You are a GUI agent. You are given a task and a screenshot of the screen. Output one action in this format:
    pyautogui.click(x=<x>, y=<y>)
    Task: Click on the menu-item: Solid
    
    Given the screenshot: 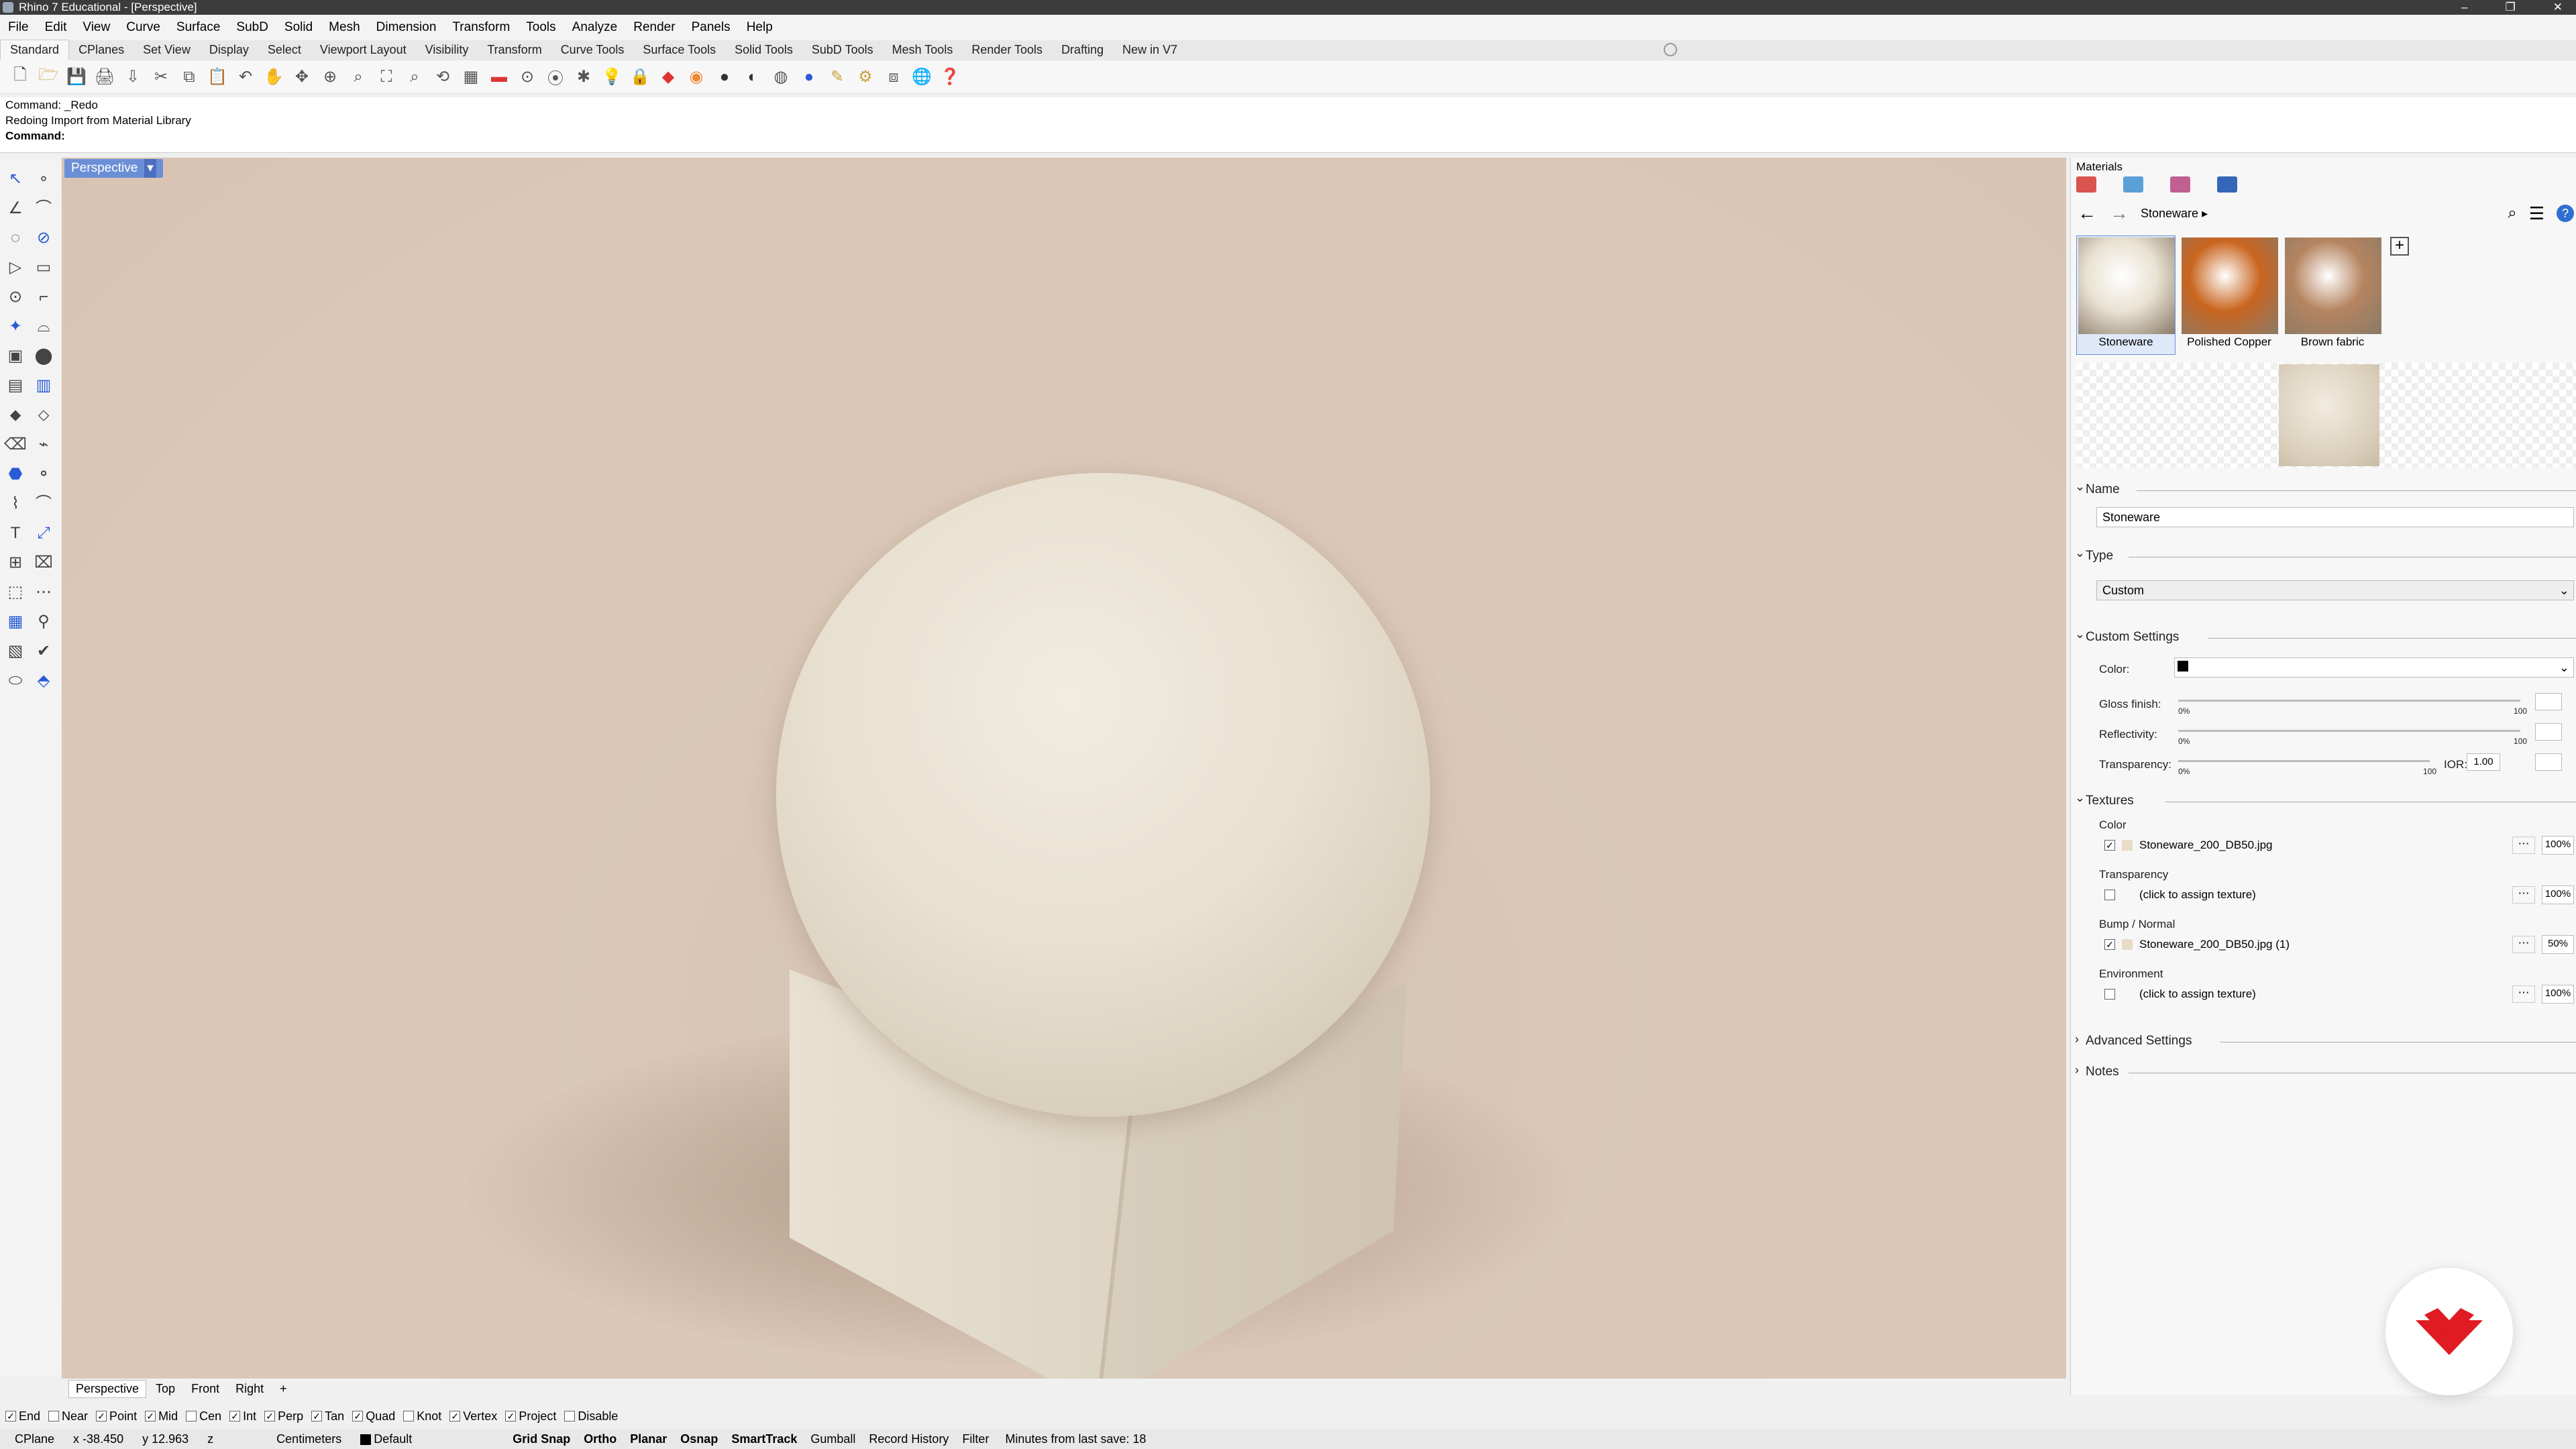 What is the action you would take?
    pyautogui.click(x=298, y=27)
    